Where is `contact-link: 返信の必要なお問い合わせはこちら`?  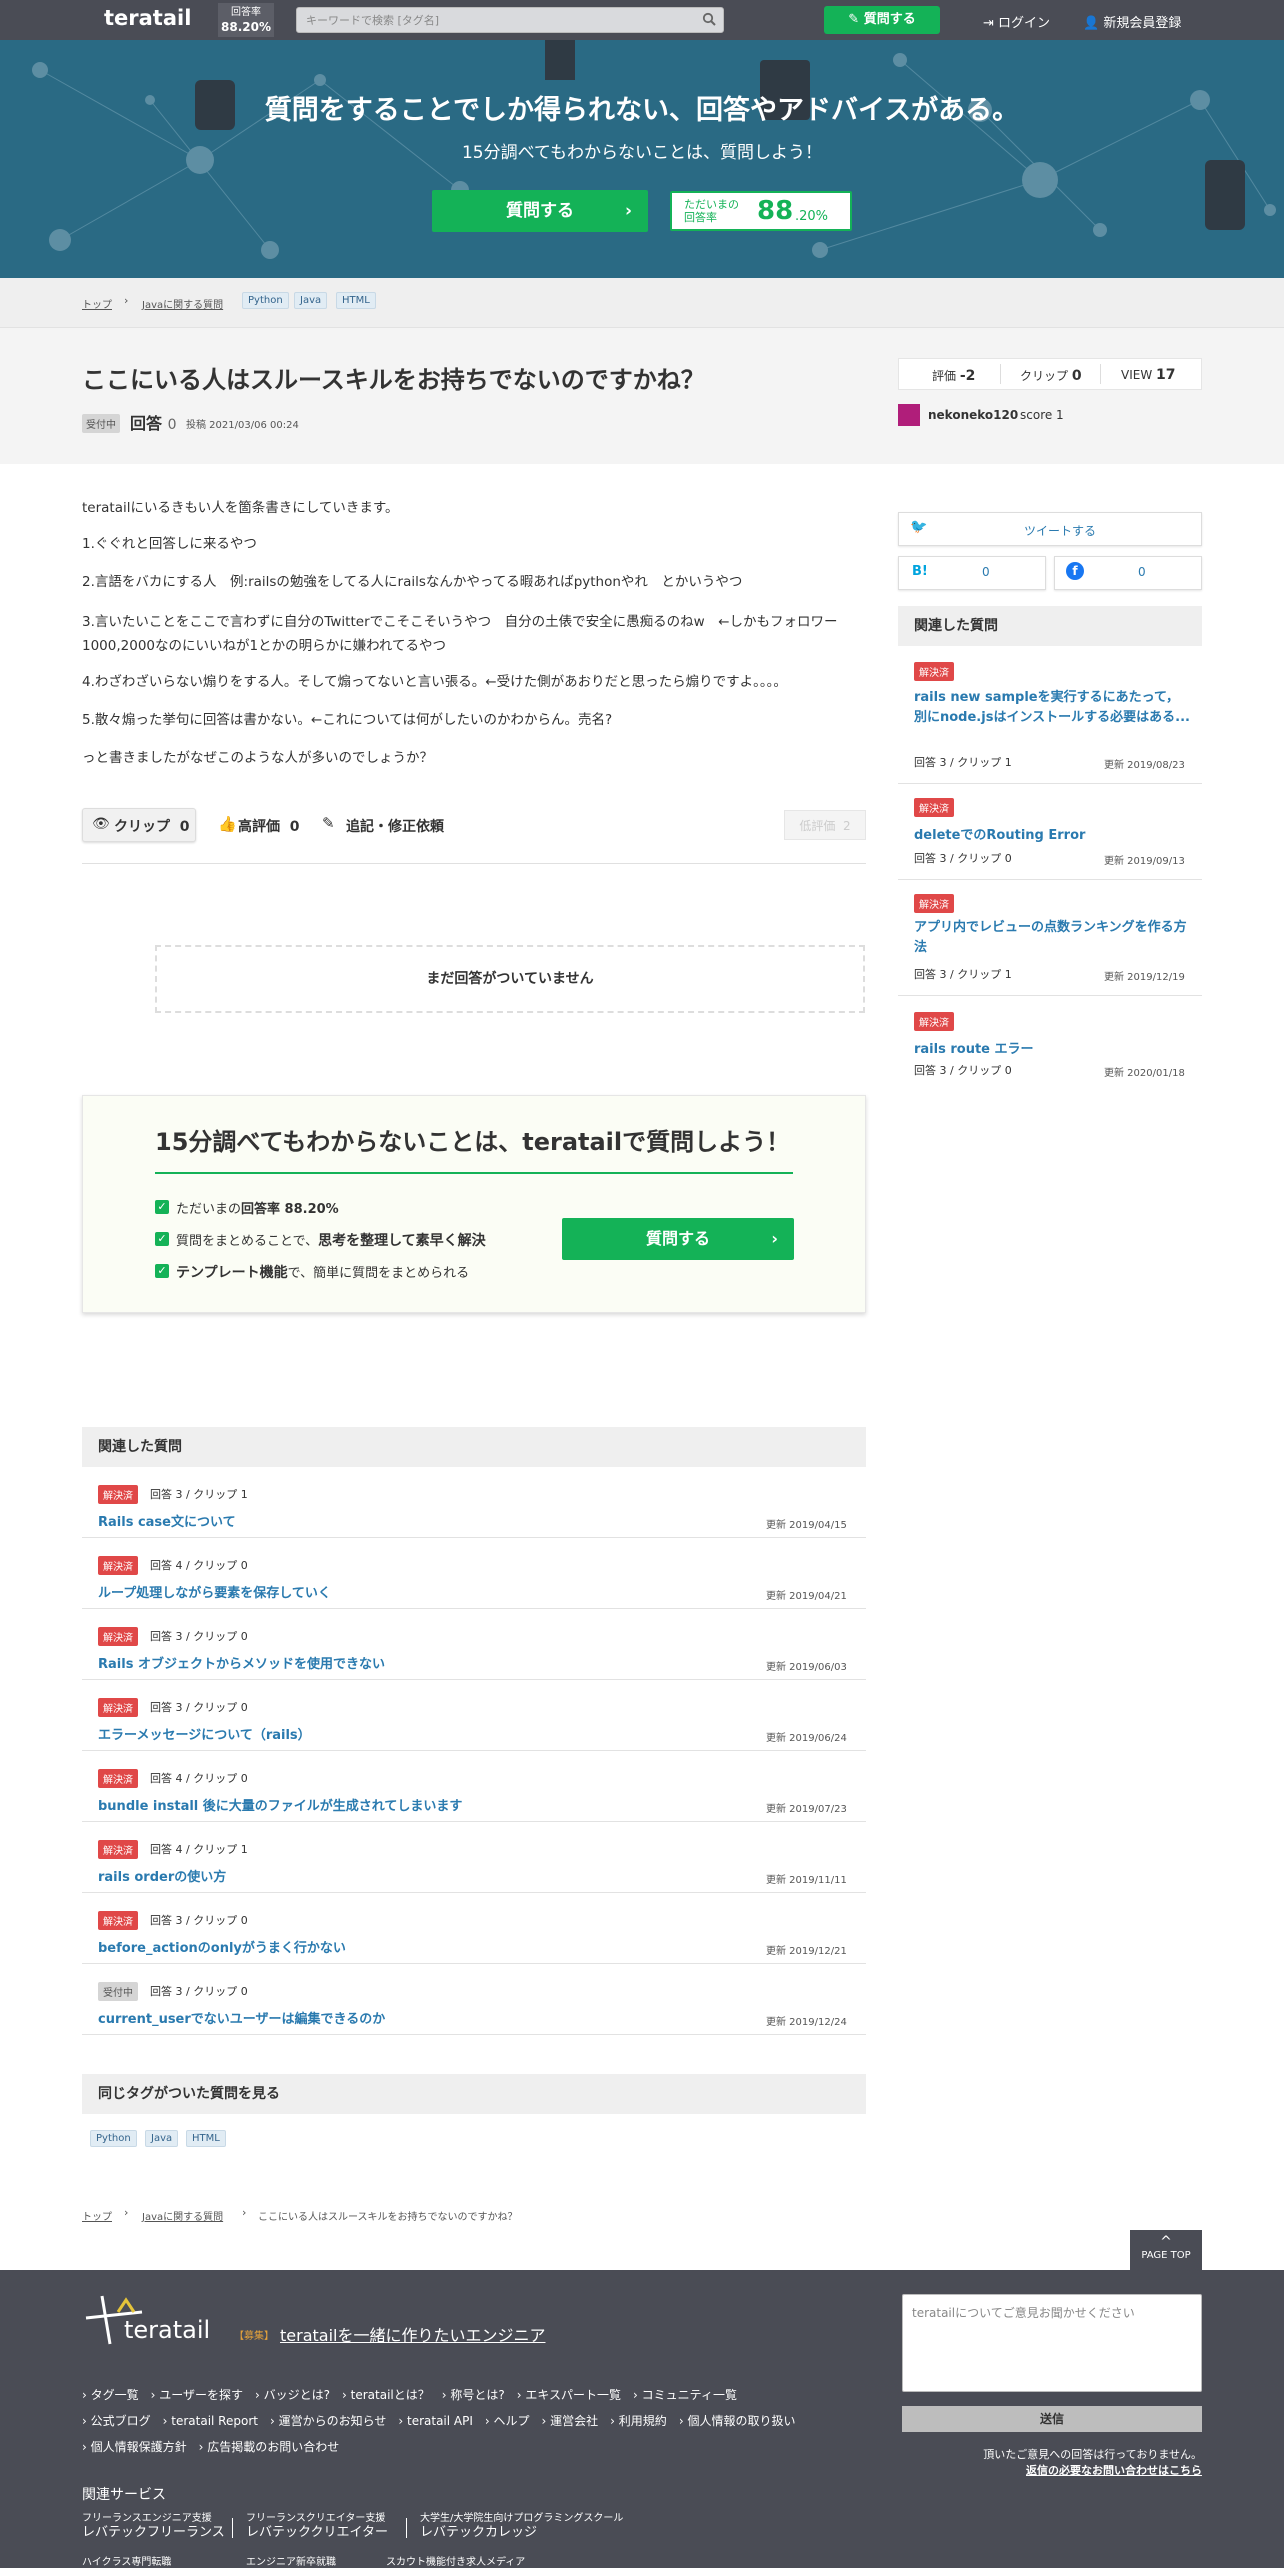 contact-link: 返信の必要なお問い合わせはこちら is located at coordinates (1052, 2470).